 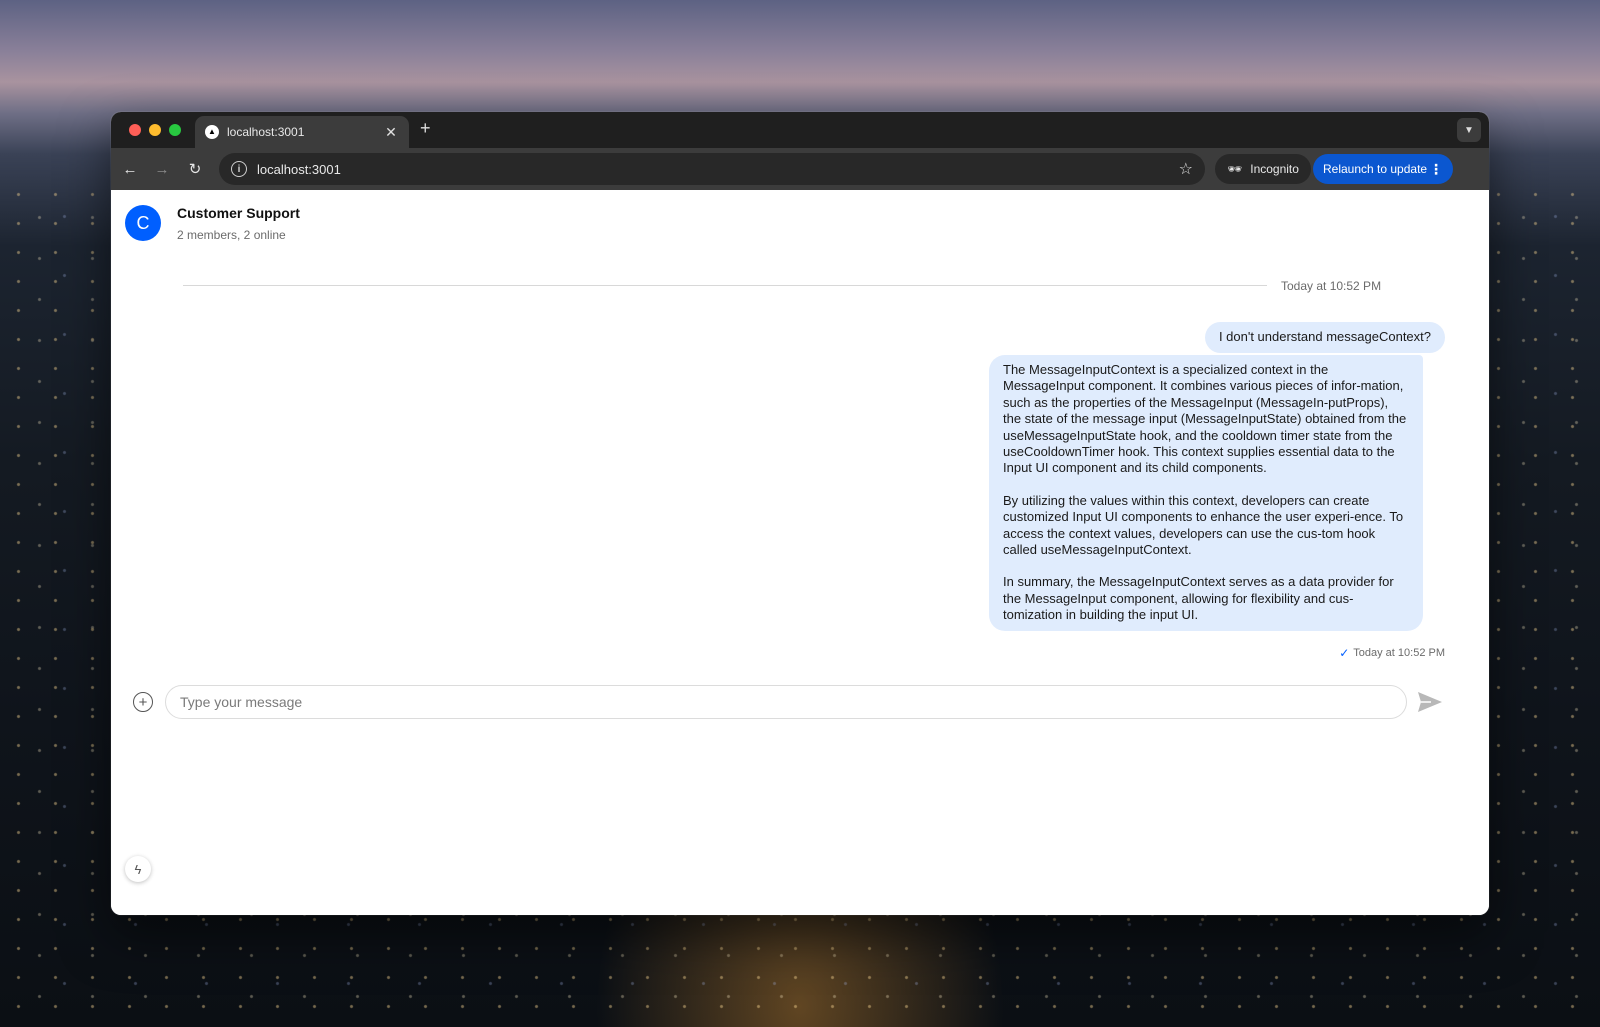 What do you see at coordinates (195, 169) in the screenshot?
I see `reload-icon: ↻` at bounding box center [195, 169].